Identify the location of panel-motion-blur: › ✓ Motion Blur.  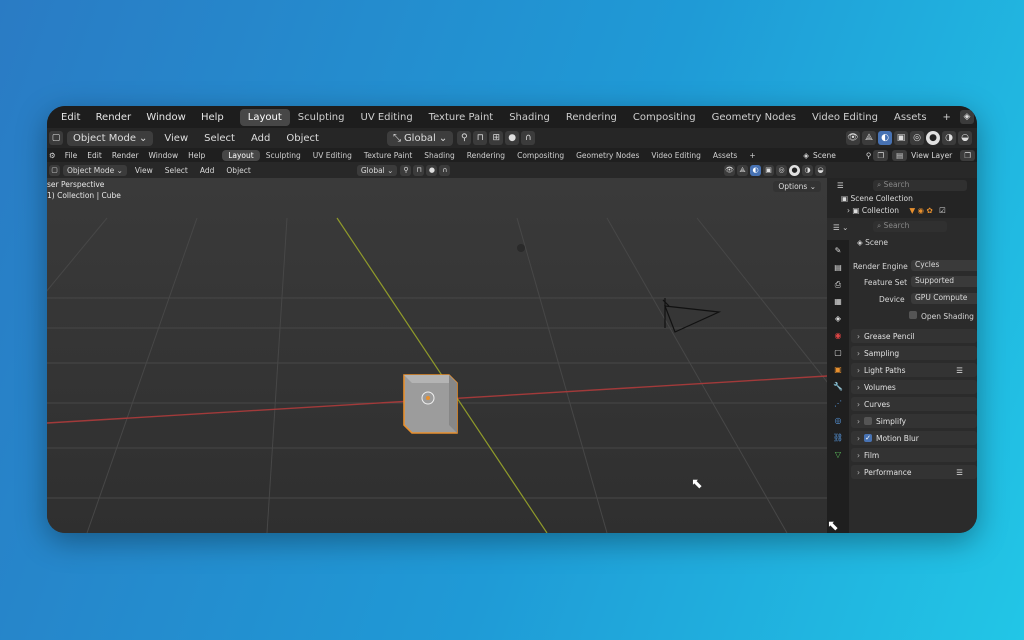
(914, 438).